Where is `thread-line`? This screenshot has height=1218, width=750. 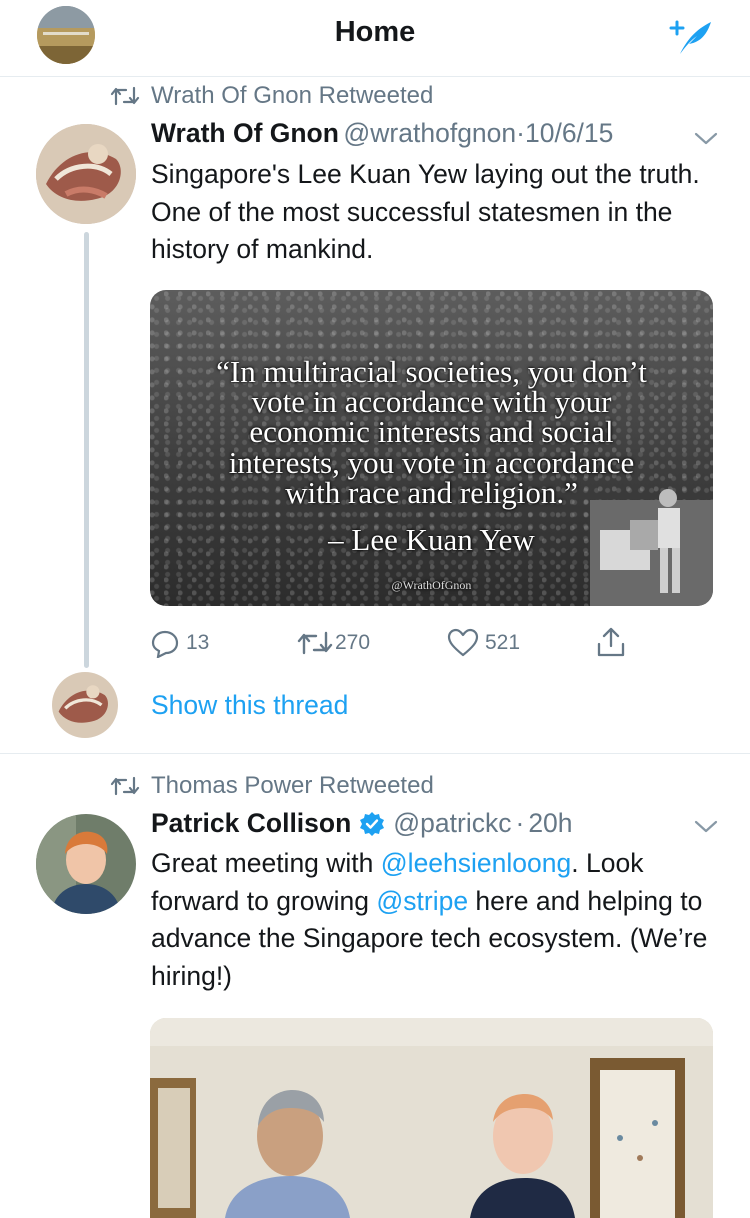
thread-line is located at coordinates (86, 450).